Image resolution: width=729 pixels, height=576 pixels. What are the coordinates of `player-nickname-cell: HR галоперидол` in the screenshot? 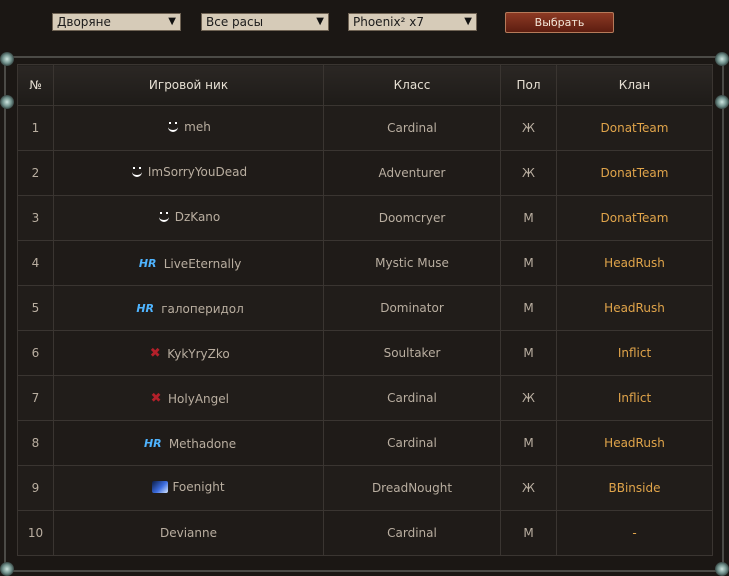 It's located at (188, 308).